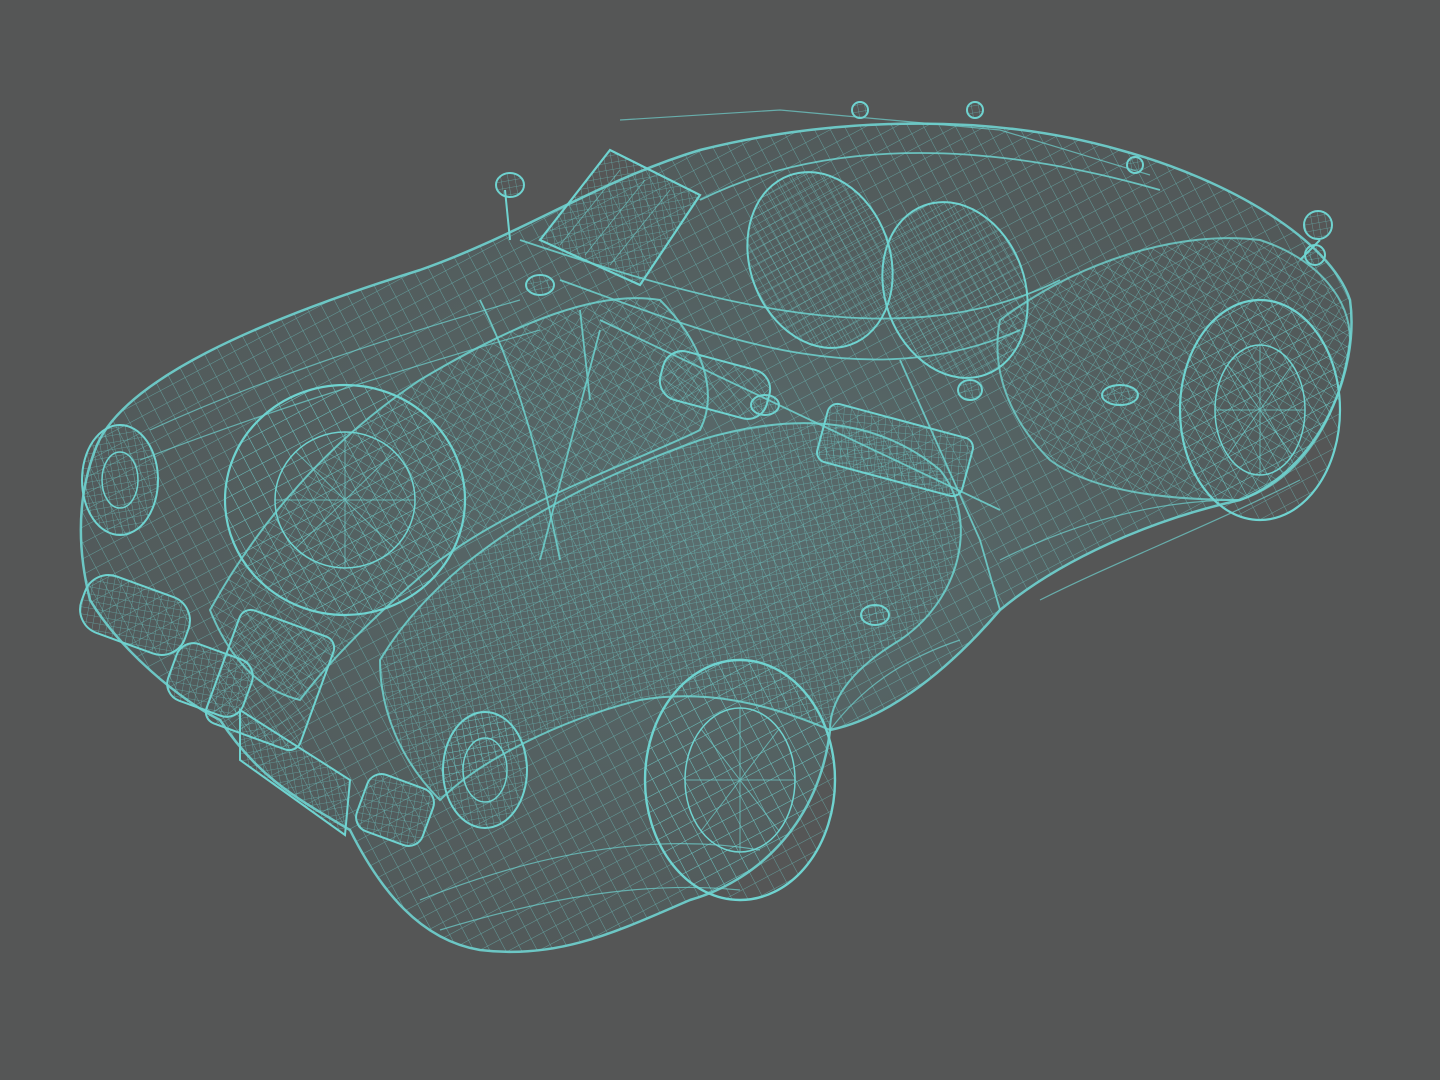  What do you see at coordinates (740, 780) in the screenshot?
I see `wheel-front-left` at bounding box center [740, 780].